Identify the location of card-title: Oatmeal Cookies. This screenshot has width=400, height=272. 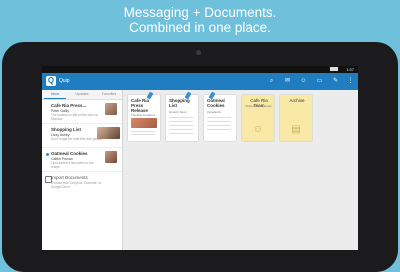
(216, 103).